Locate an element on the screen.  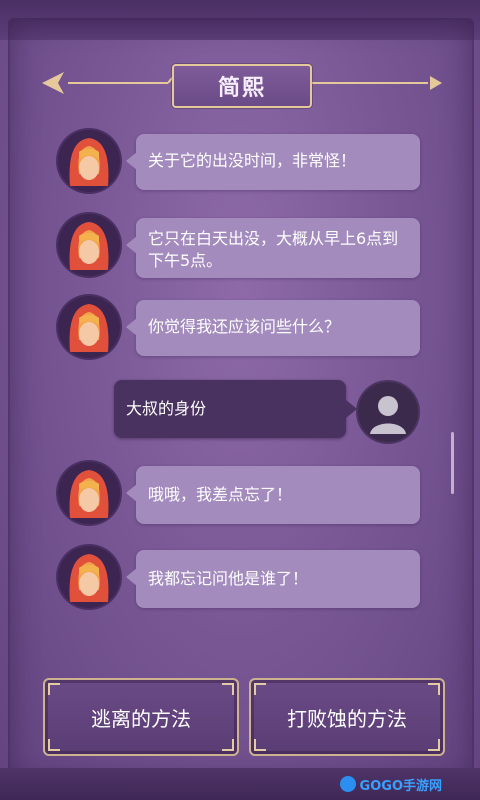
npc-bubble: 哦哦，我差点忘了！ is located at coordinates (273, 495).